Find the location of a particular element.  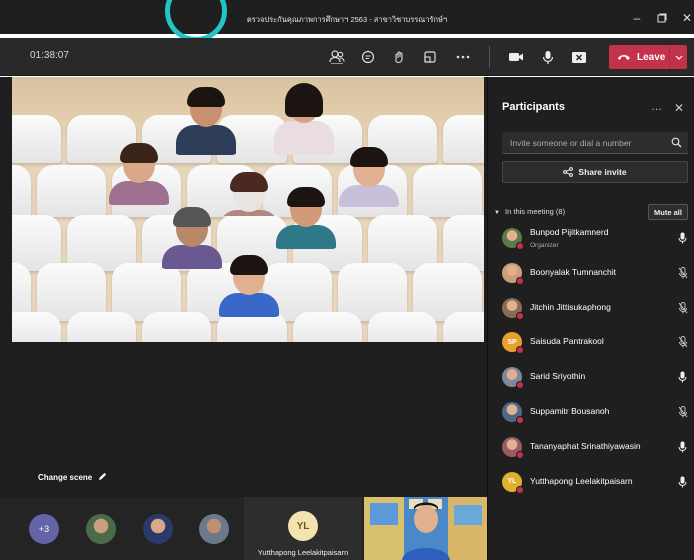

invite-input is located at coordinates (582, 143).